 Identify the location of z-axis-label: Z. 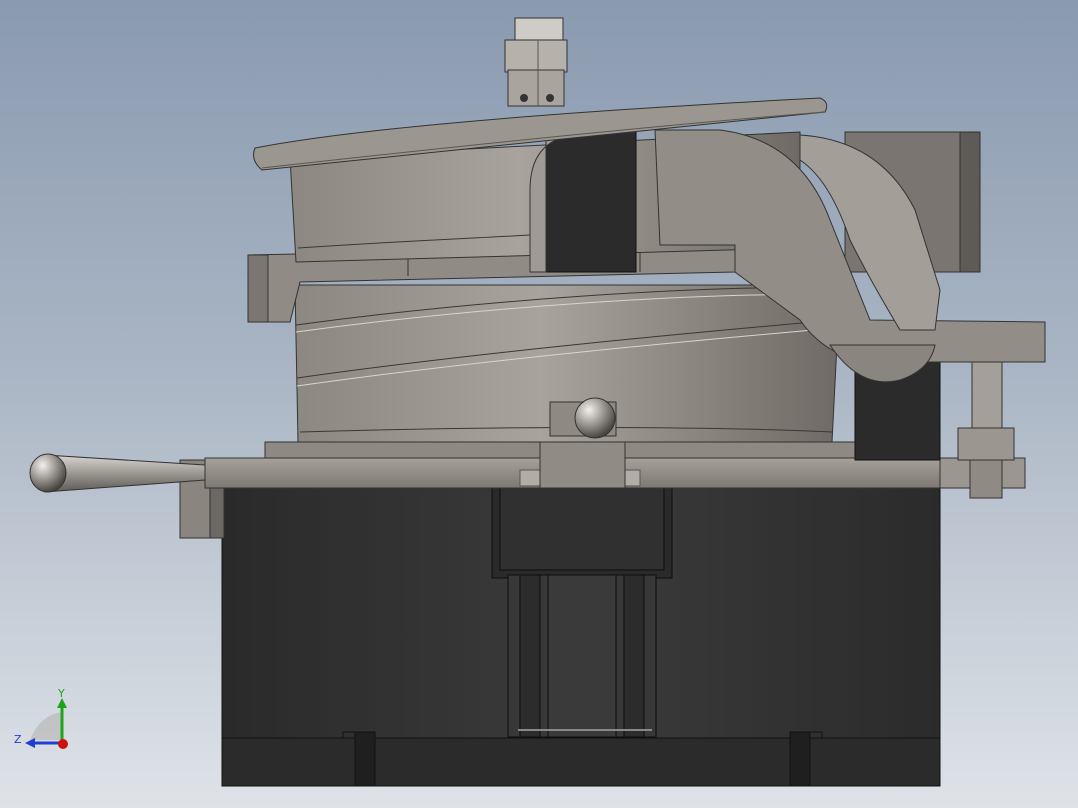
(18, 739).